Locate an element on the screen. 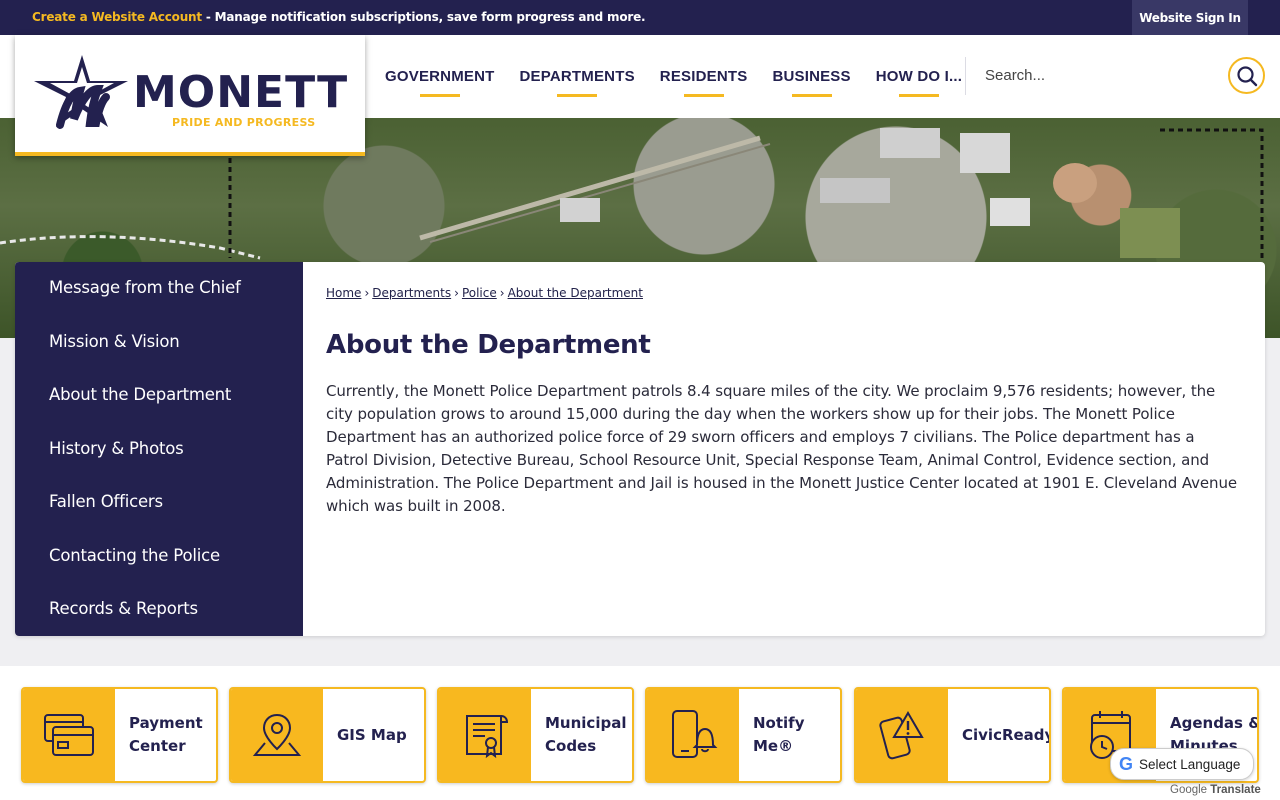 This screenshot has height=800, width=1280. sidebar-item-message-from-chief: Message from the Chief is located at coordinates (145, 287).